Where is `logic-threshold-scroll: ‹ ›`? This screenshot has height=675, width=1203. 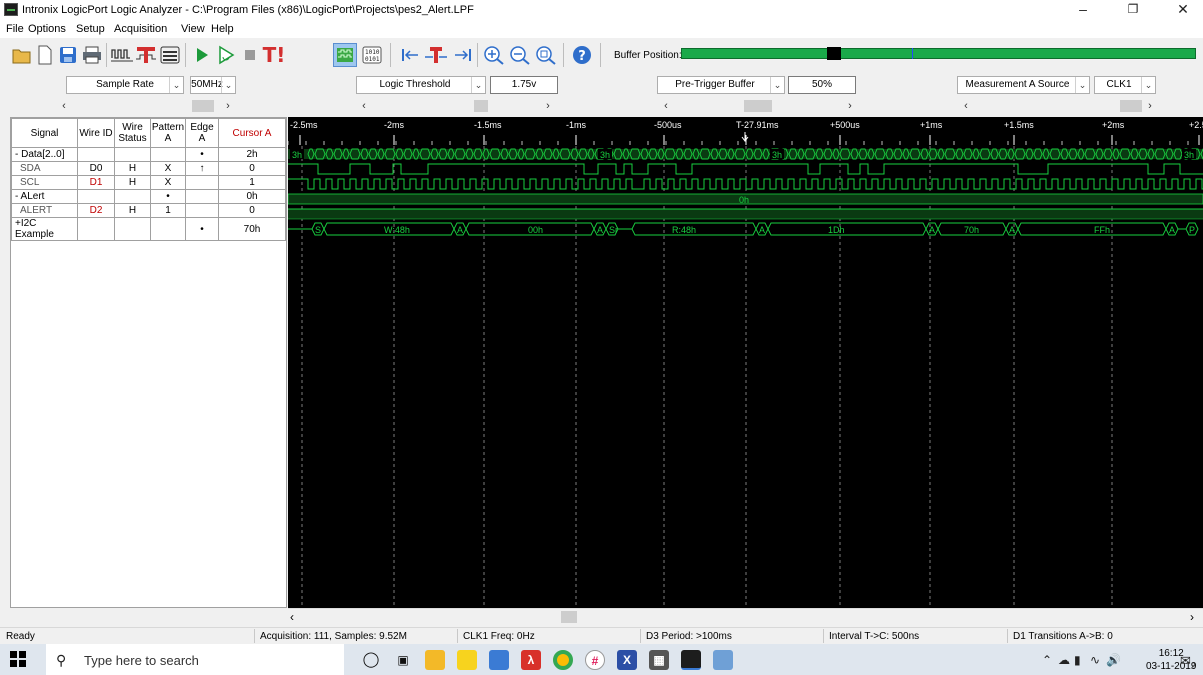
logic-threshold-scroll: ‹ › is located at coordinates (456, 106).